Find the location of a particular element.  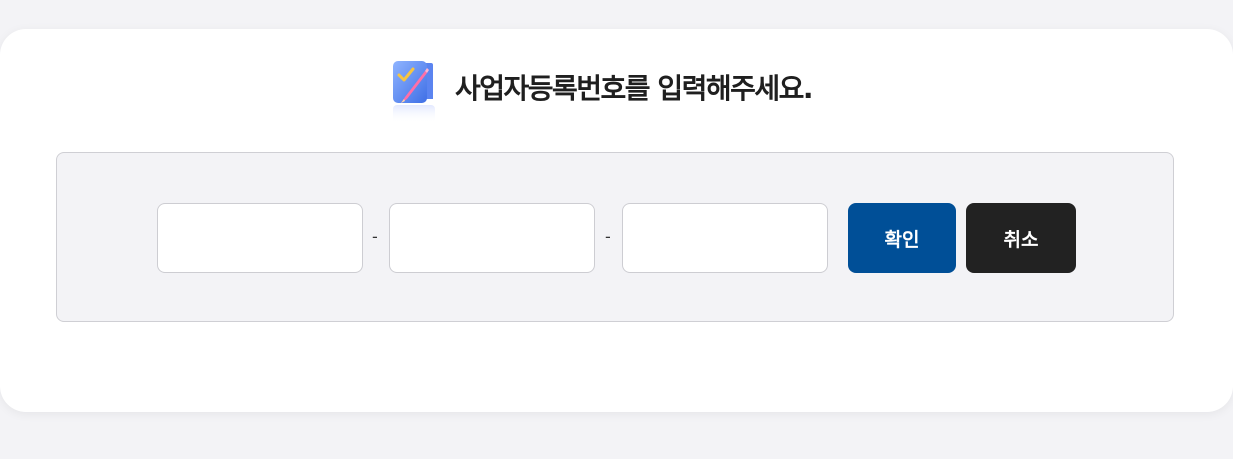

confirm-button: 확인 is located at coordinates (902, 238).